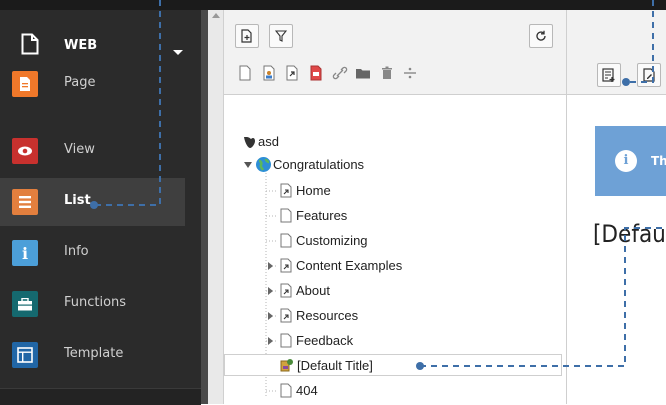  I want to click on tree-item-feedback: Feedback, so click(395, 341).